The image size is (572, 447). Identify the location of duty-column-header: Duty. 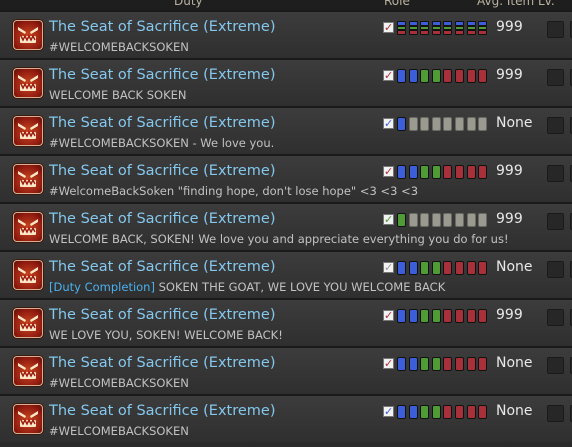
(188, 4).